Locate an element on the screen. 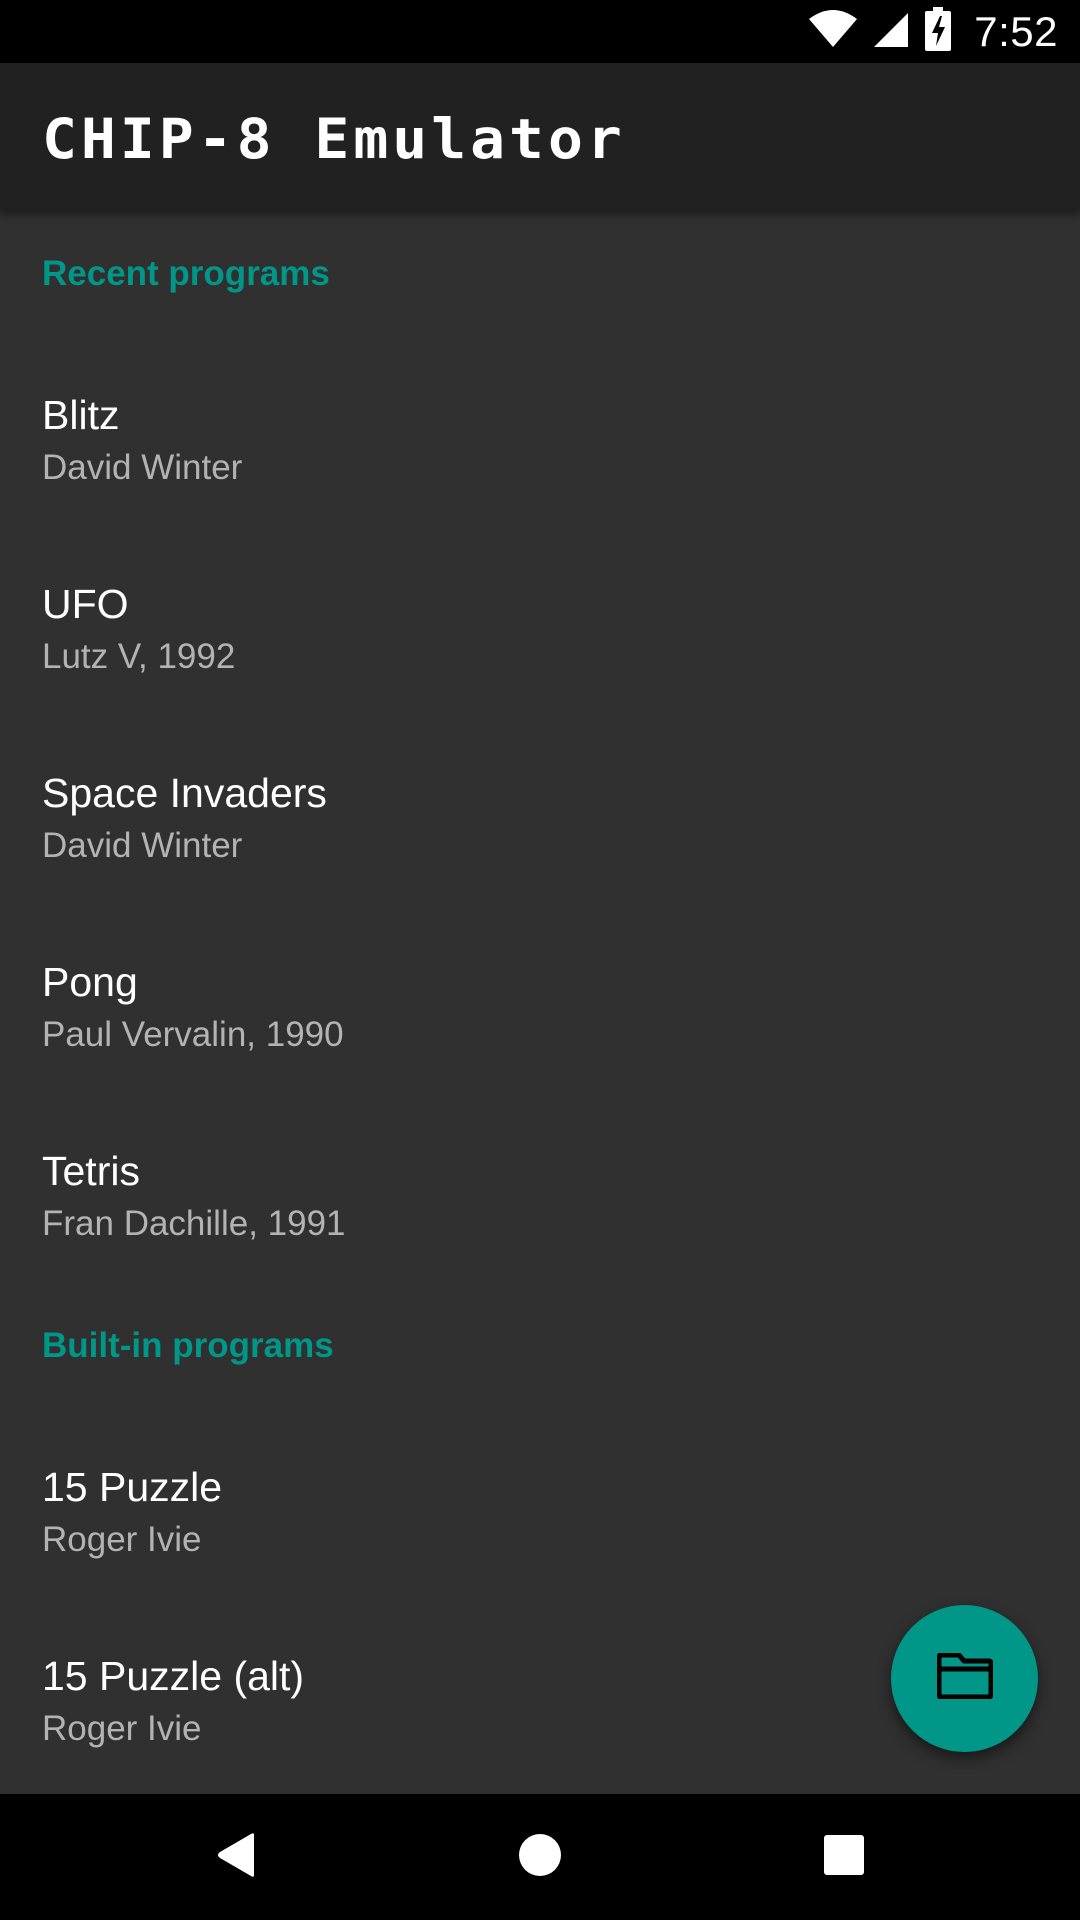  recents-icon is located at coordinates (844, 1857).